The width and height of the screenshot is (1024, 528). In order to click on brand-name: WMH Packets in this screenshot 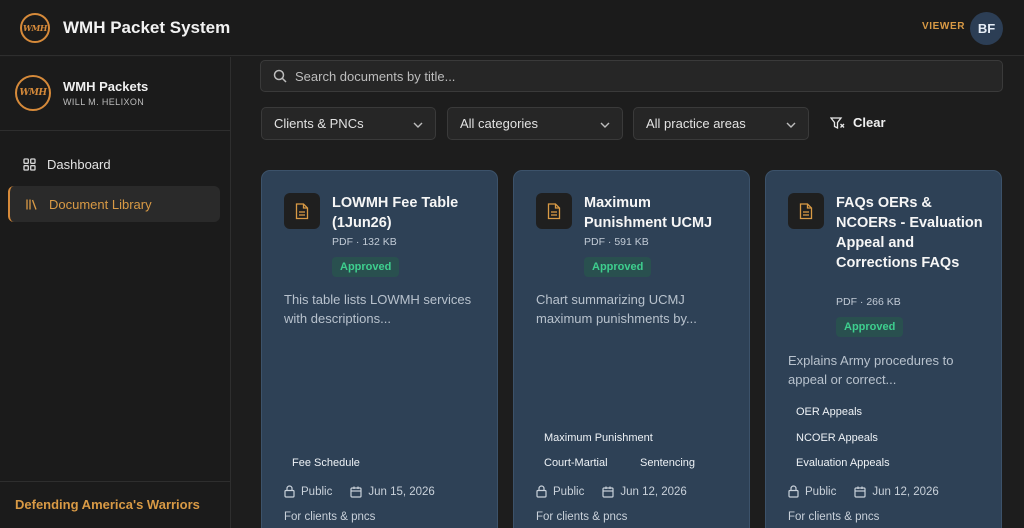, I will do `click(106, 86)`.